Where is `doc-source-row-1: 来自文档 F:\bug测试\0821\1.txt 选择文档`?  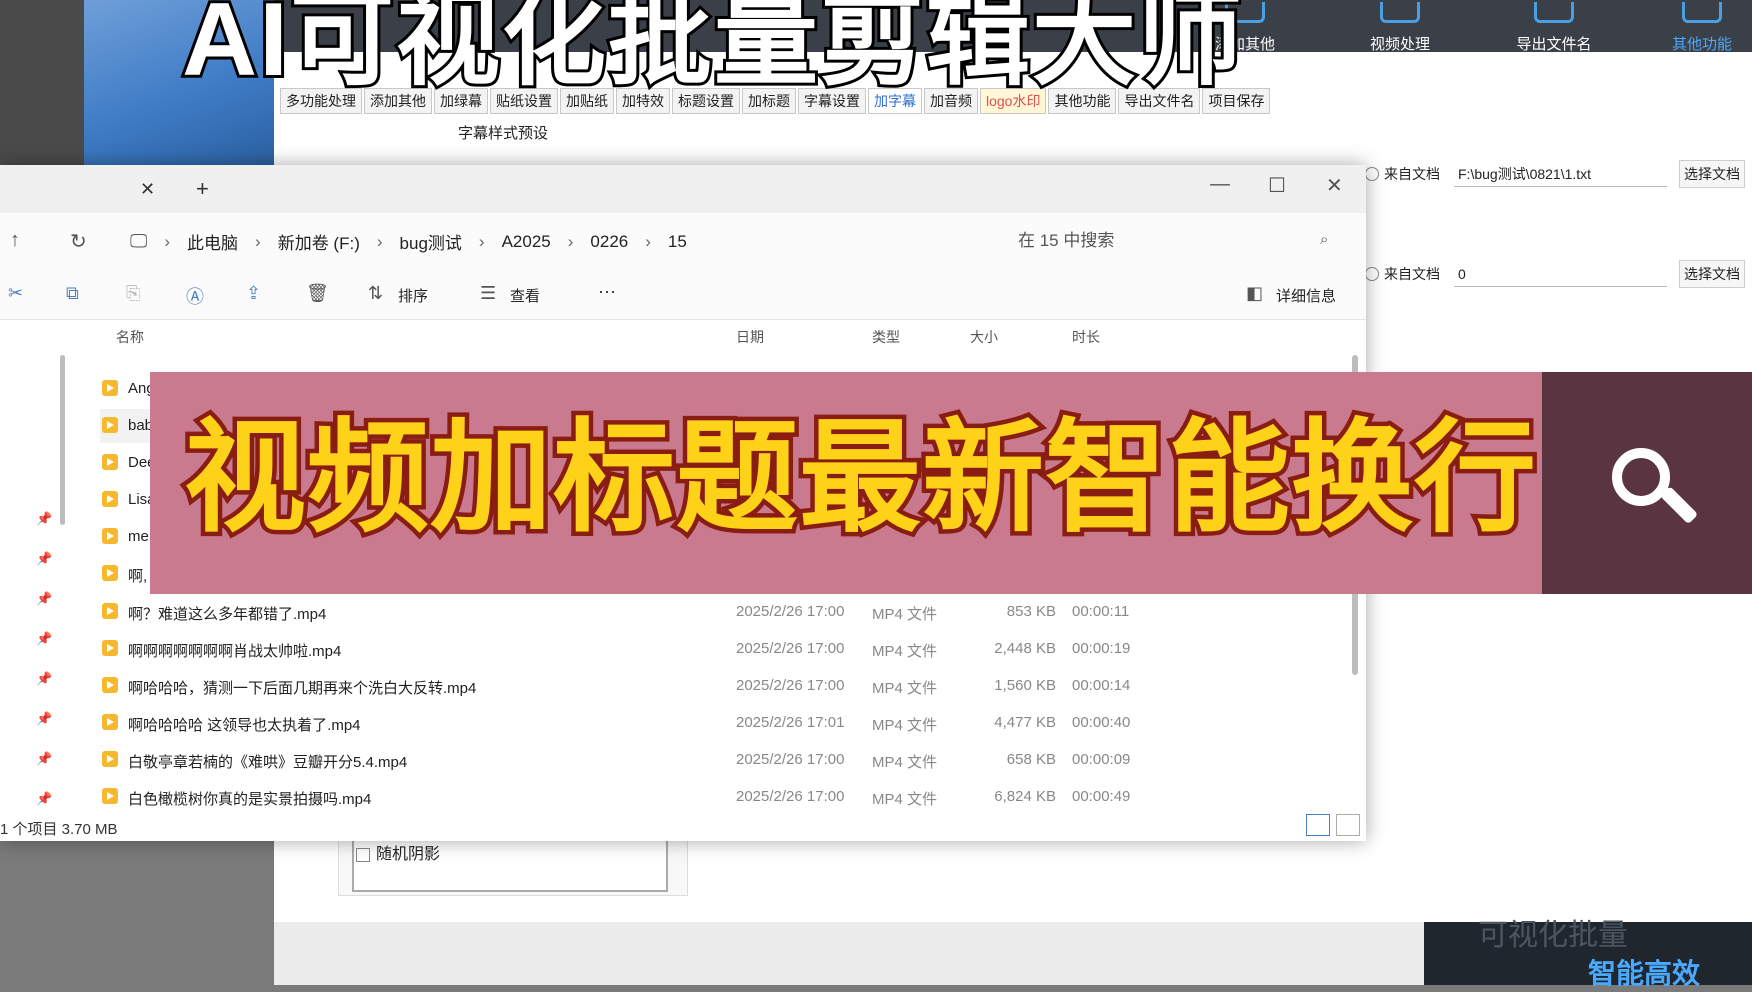
doc-source-row-1: 来自文档 F:\bug测试\0821\1.txt 选择文档 is located at coordinates (1555, 174).